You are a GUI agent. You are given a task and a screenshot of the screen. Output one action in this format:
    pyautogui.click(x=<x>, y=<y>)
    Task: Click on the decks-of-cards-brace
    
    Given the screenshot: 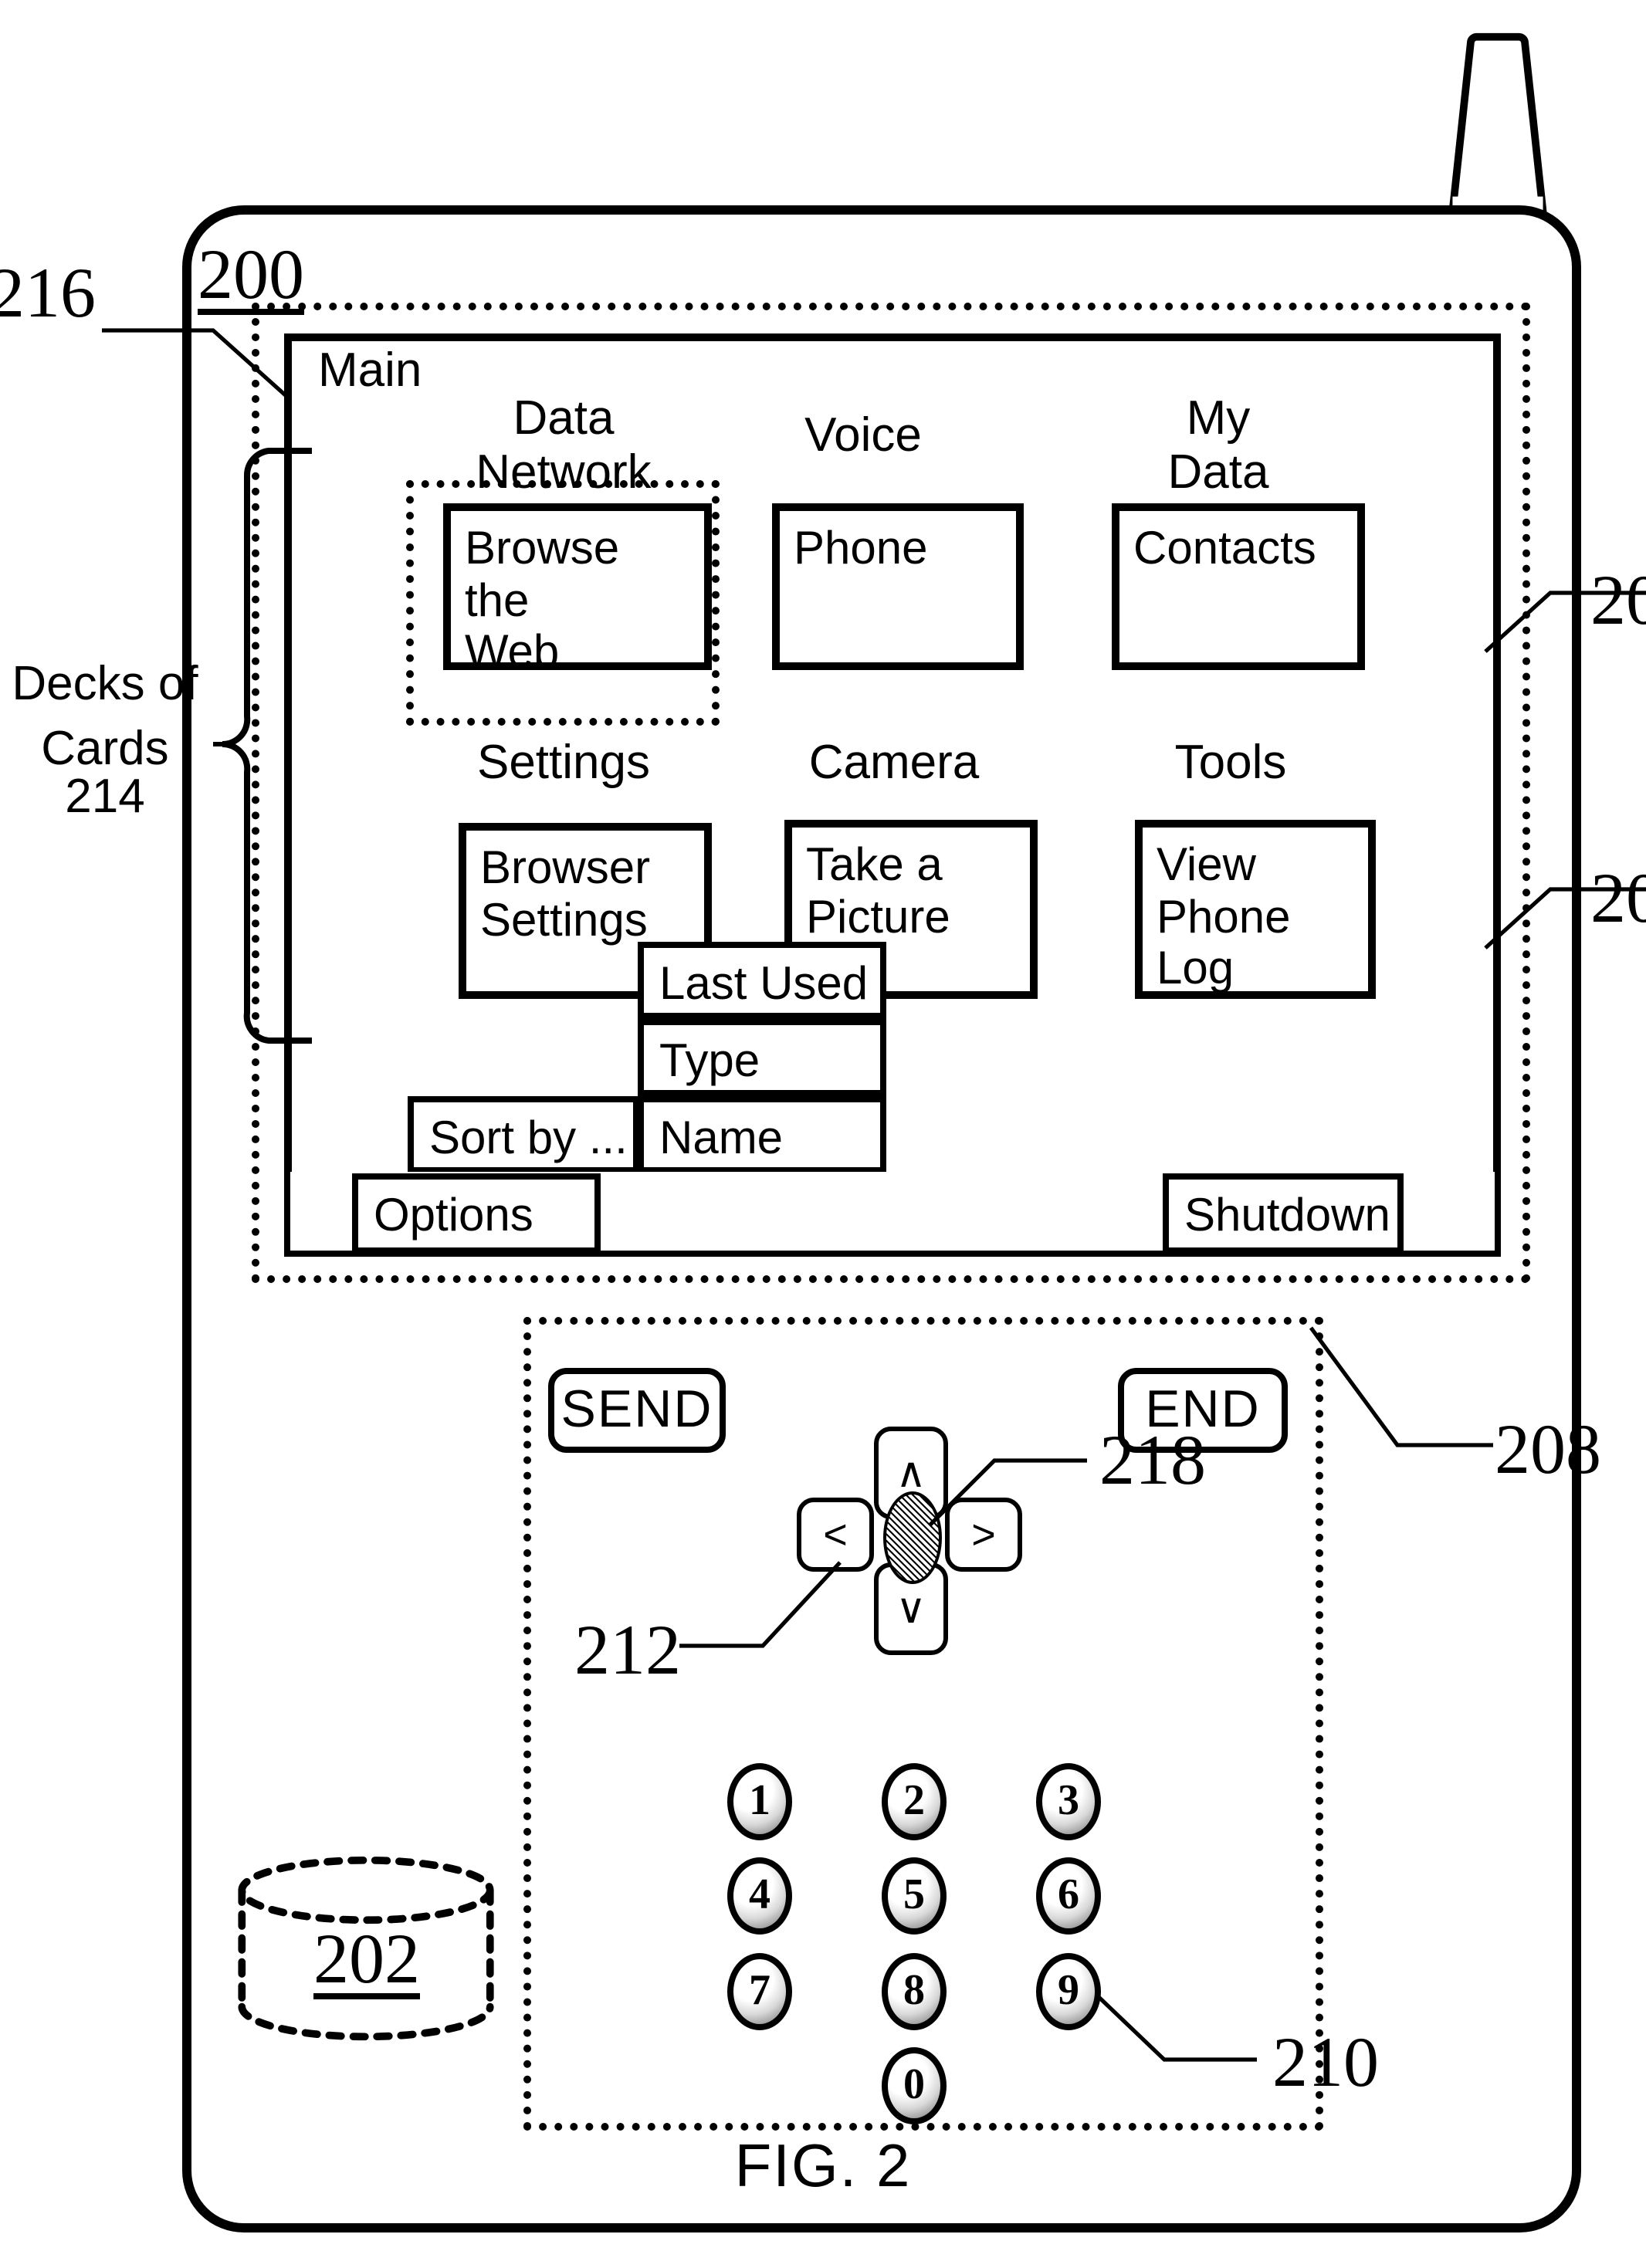 What is the action you would take?
    pyautogui.click(x=262, y=746)
    